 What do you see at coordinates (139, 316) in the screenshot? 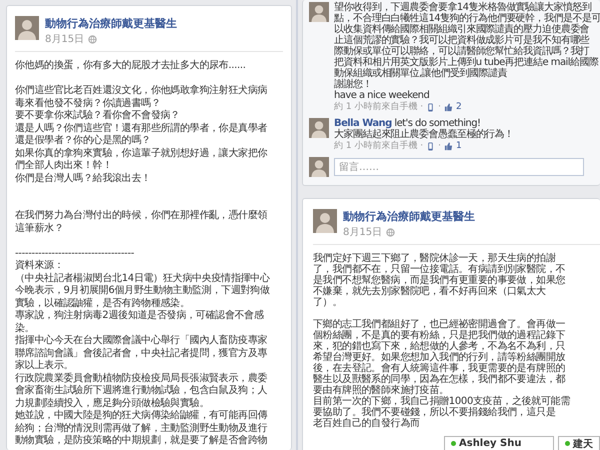
I see `post-text-line: 專家說，狗注射病毒2週後知道是否發病，可確認會不會感` at bounding box center [139, 316].